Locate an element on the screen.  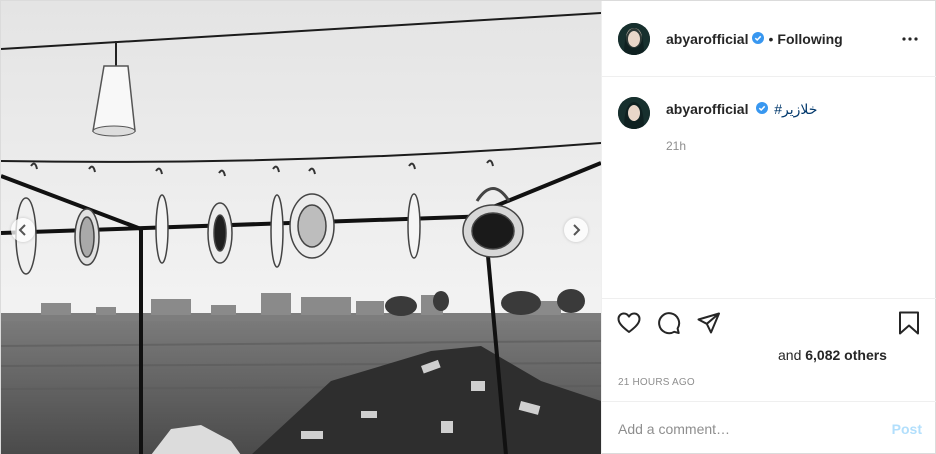
bookmark-icon is located at coordinates (909, 323).